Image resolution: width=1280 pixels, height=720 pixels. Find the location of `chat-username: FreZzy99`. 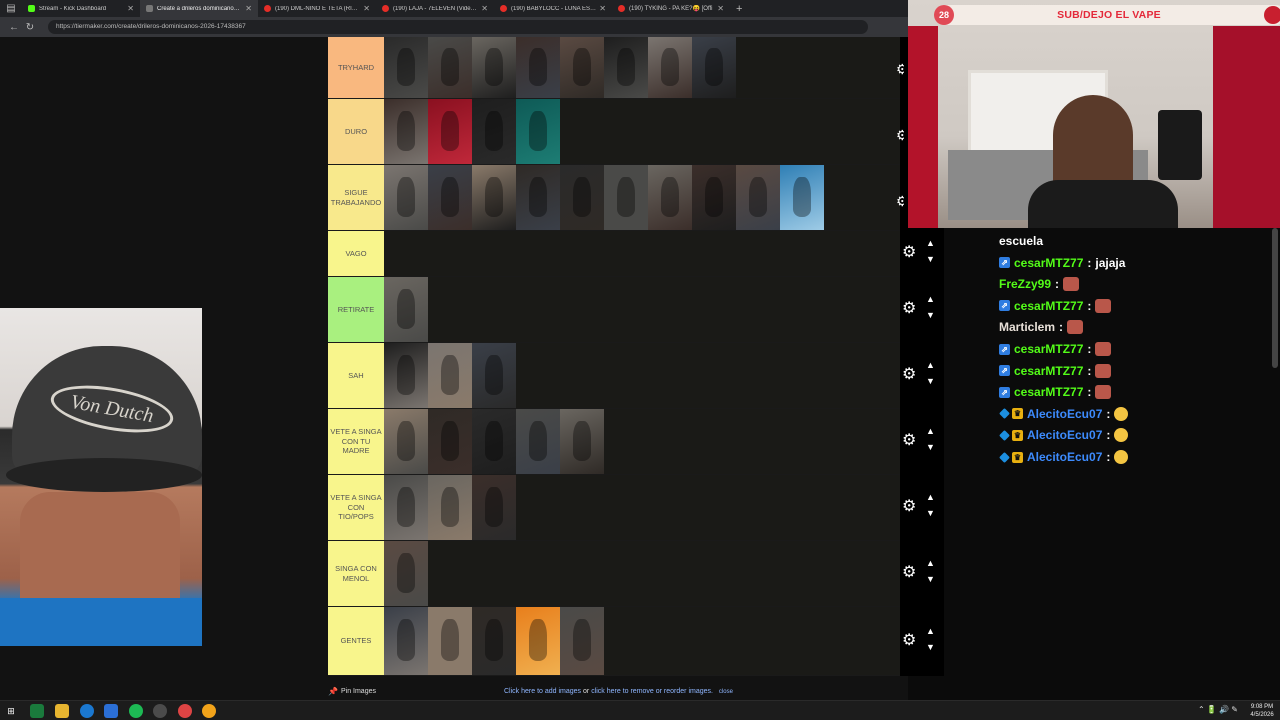

chat-username: FreZzy99 is located at coordinates (1025, 284).